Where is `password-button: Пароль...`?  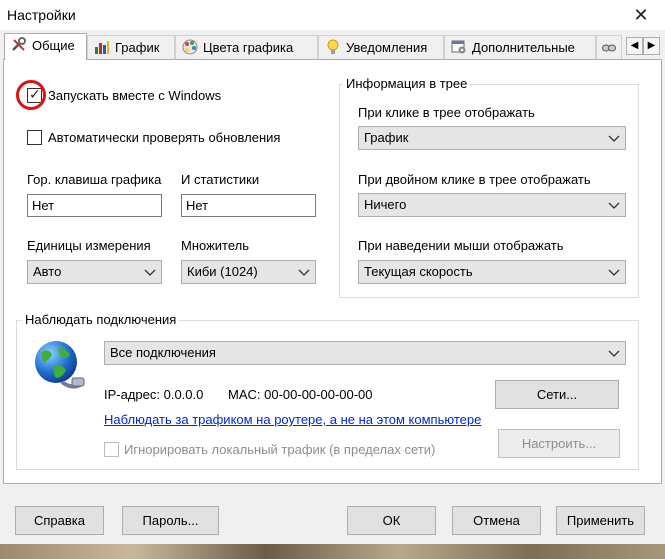
password-button: Пароль... is located at coordinates (170, 520).